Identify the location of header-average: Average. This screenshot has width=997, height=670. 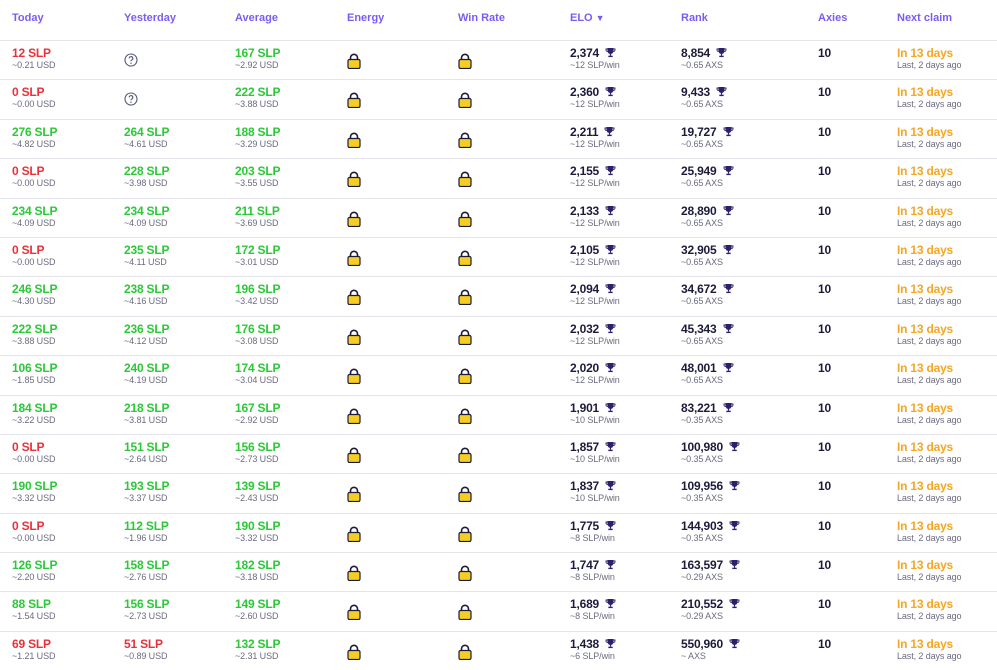
(256, 18).